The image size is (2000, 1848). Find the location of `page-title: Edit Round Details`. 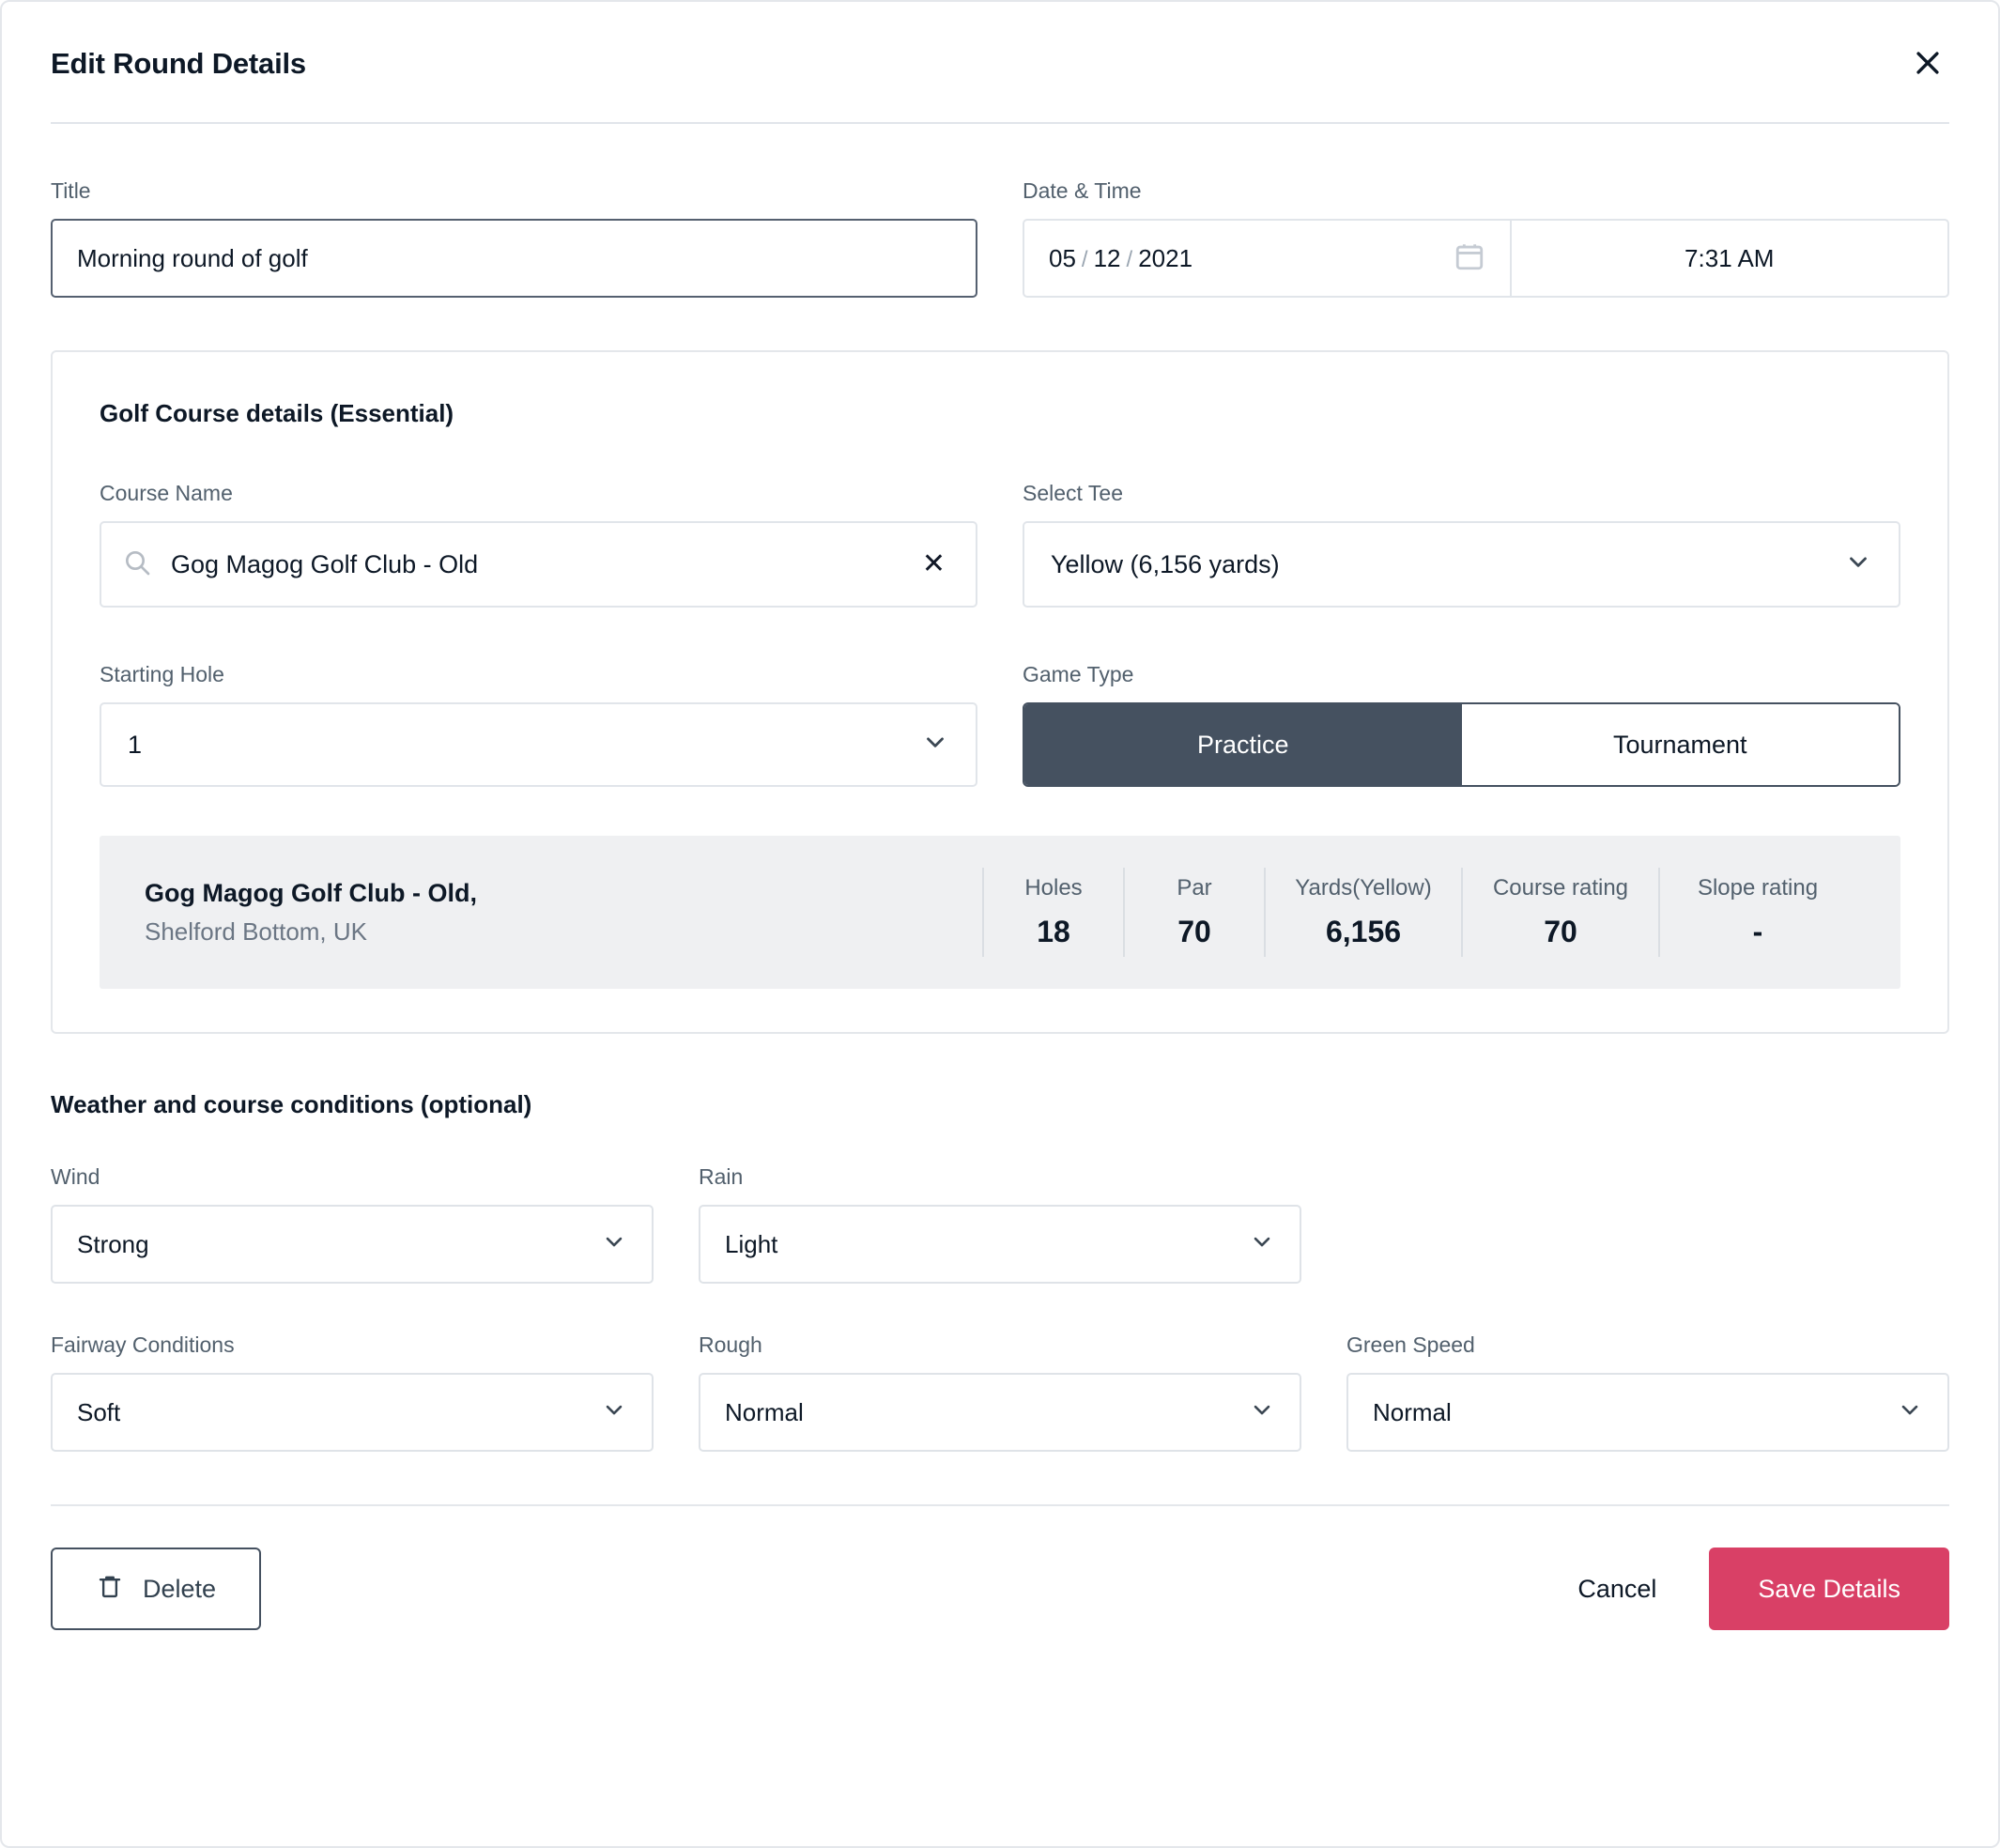

page-title: Edit Round Details is located at coordinates (178, 63).